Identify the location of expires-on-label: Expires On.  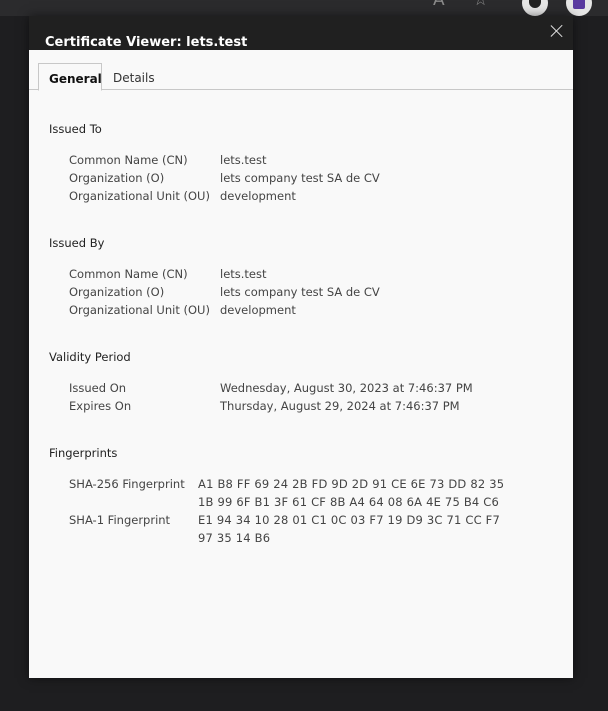
(100, 406).